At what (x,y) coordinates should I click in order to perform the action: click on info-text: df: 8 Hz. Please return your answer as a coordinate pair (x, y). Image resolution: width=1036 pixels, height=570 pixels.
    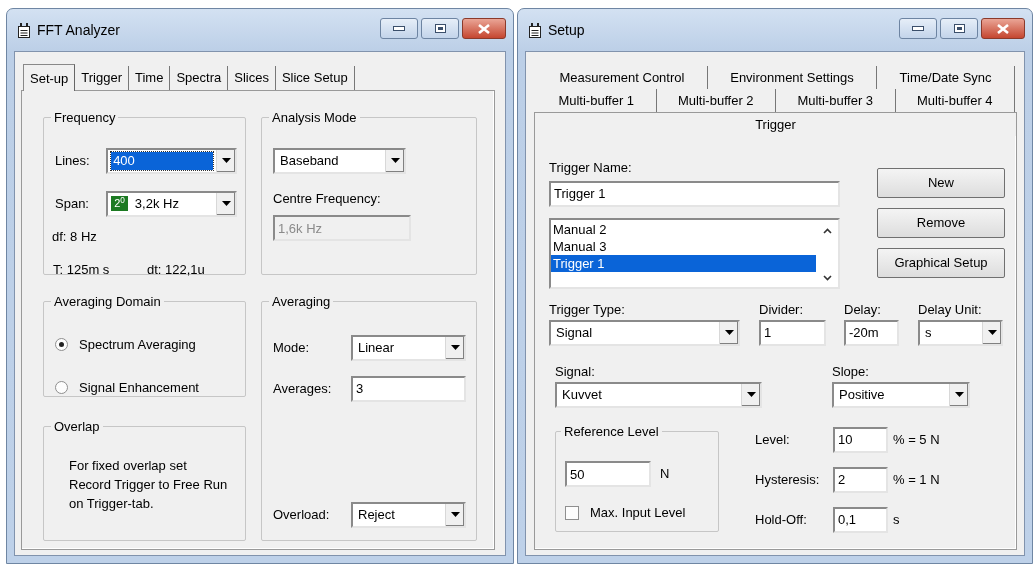
    Looking at the image, I should click on (75, 236).